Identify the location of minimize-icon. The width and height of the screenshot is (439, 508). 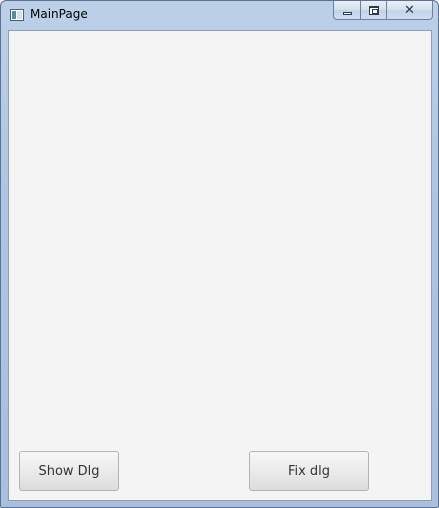
(347, 13).